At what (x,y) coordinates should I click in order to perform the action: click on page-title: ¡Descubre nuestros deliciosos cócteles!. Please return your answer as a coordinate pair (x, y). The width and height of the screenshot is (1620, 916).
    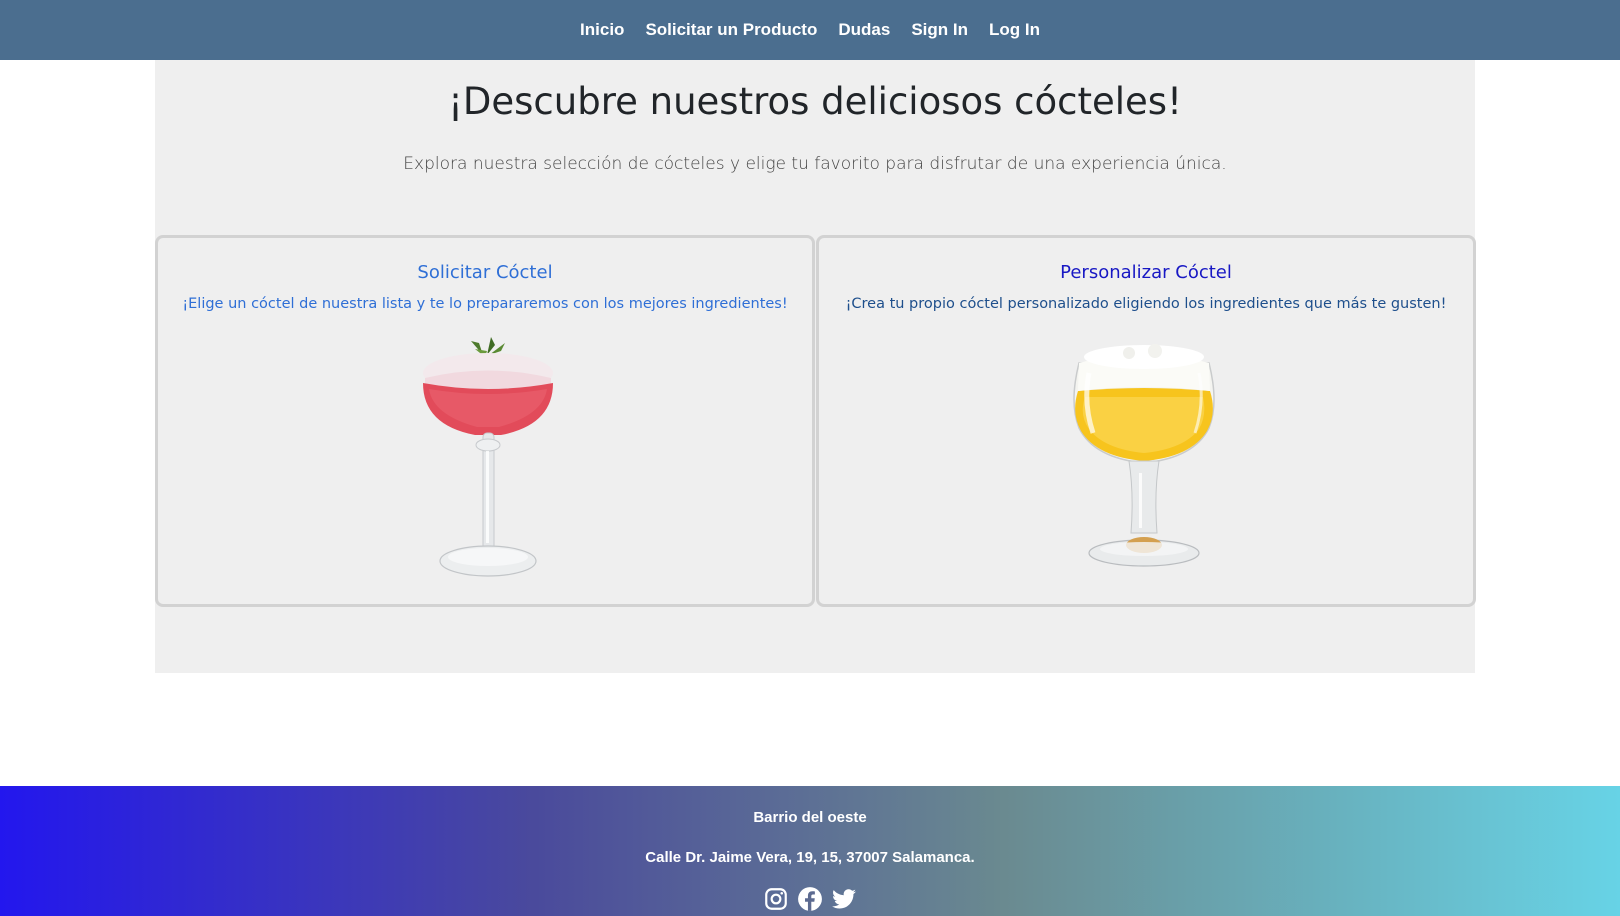
    Looking at the image, I should click on (815, 101).